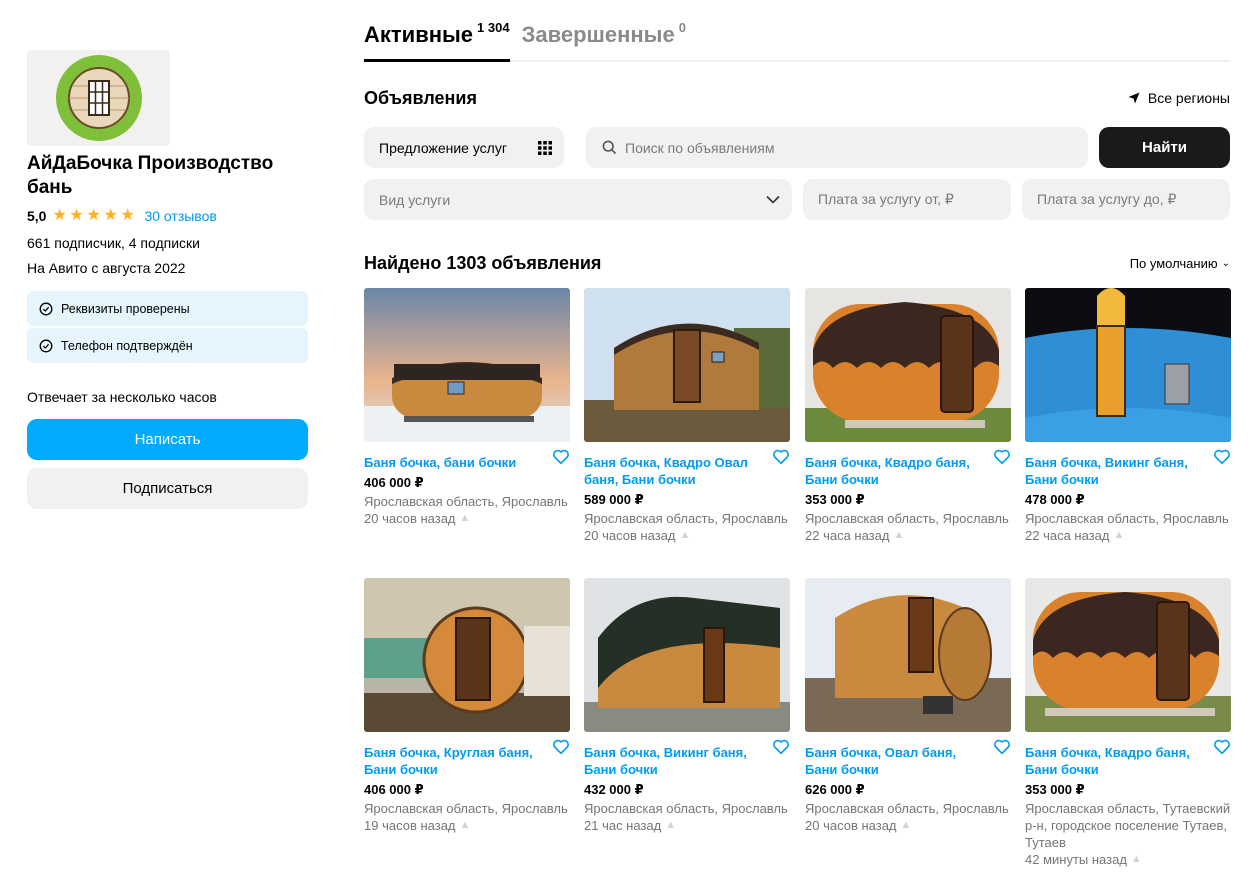 The width and height of the screenshot is (1256, 875). What do you see at coordinates (1164, 147) in the screenshot?
I see `find-button: Найти` at bounding box center [1164, 147].